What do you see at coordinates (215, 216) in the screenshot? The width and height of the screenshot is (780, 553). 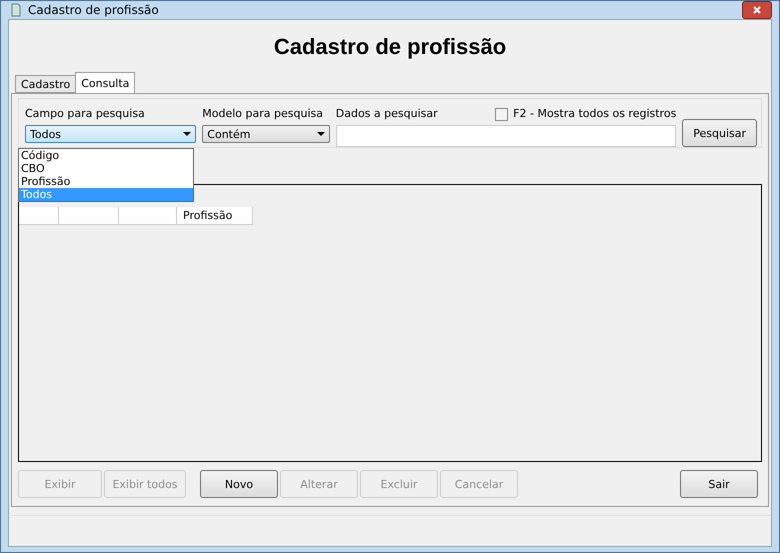 I see `column-header: Profissão` at bounding box center [215, 216].